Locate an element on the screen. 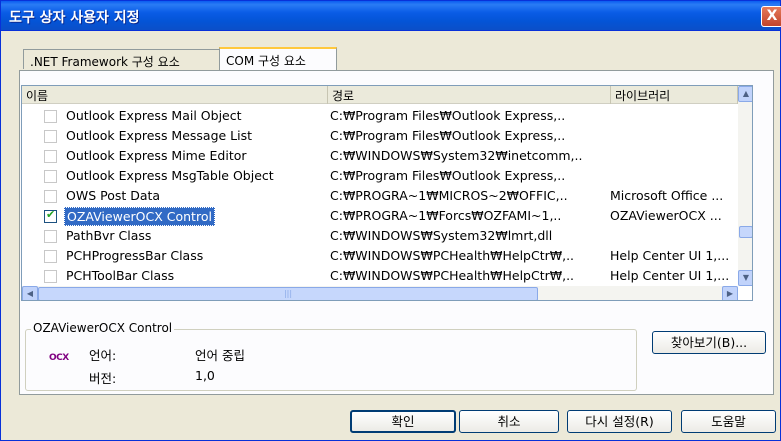  row-name: Outlook Express MsgTable Object is located at coordinates (170, 175).